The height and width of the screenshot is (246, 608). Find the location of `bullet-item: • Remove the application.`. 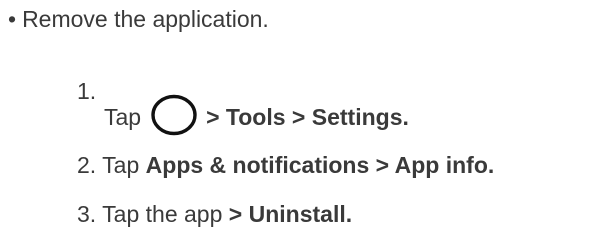

bullet-item: • Remove the application. is located at coordinates (138, 19).